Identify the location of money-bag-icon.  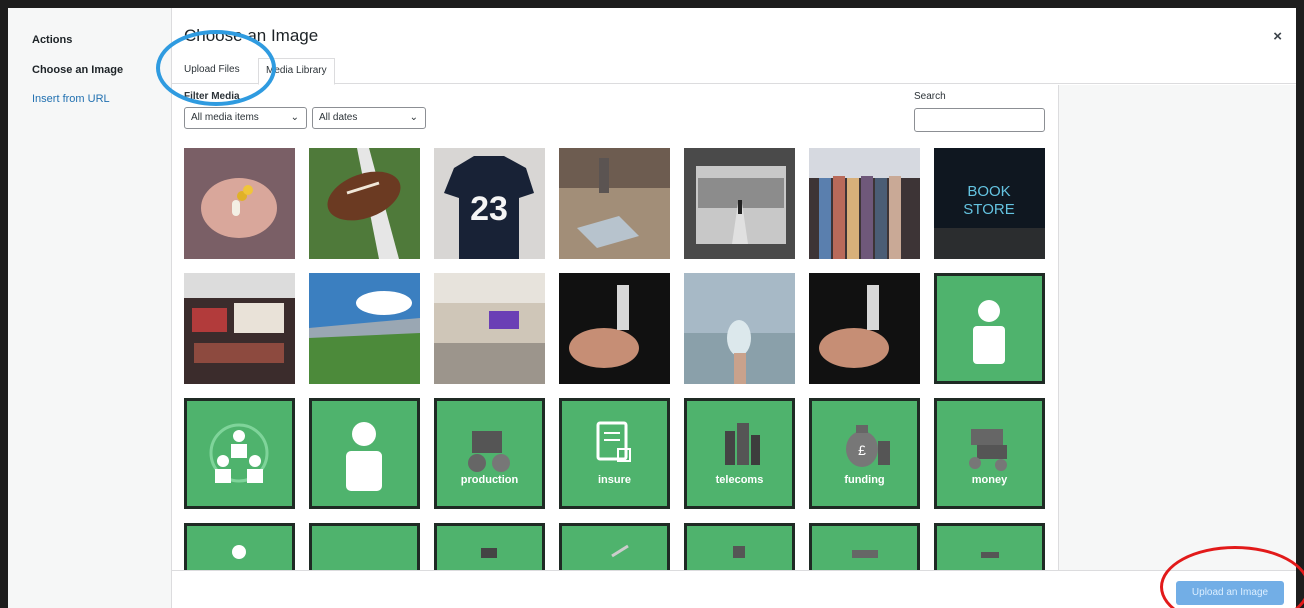
(865, 554).